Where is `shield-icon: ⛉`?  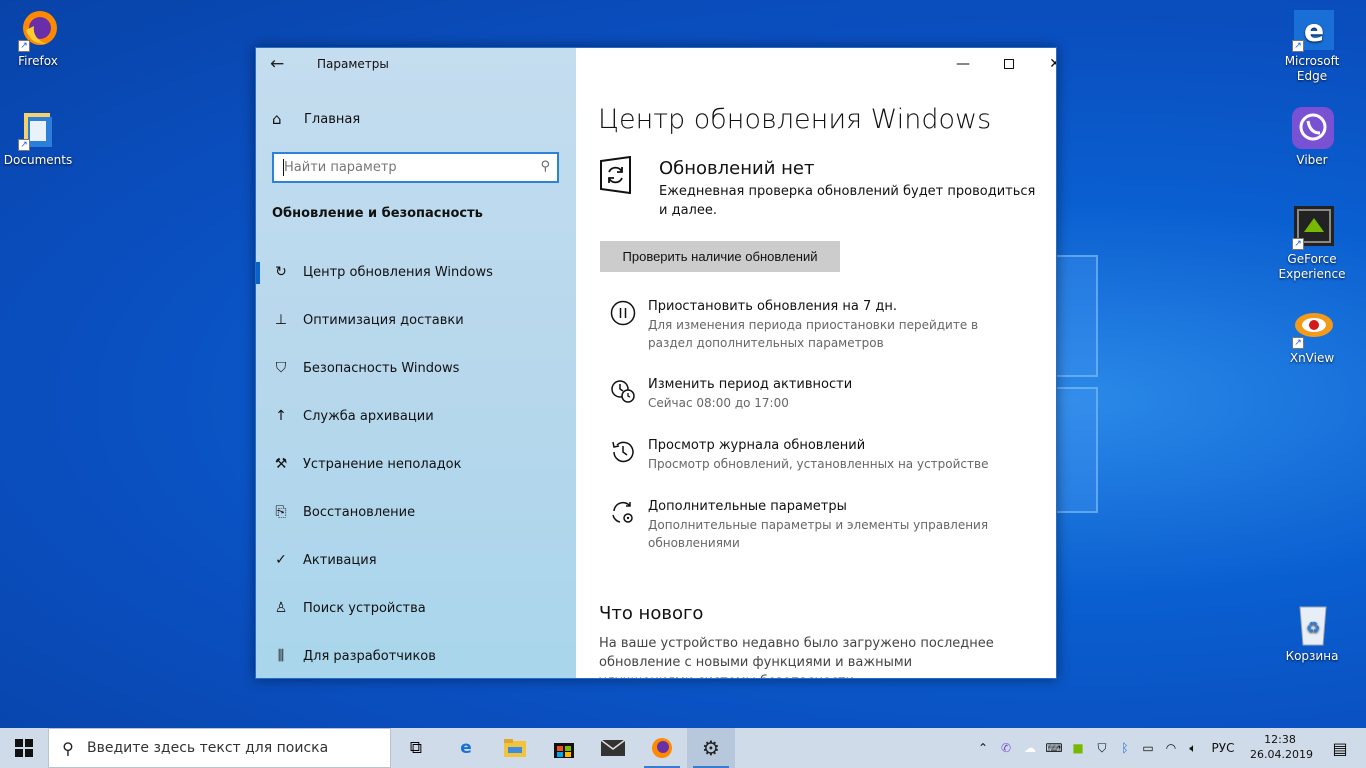
shield-icon: ⛉ is located at coordinates (281, 368).